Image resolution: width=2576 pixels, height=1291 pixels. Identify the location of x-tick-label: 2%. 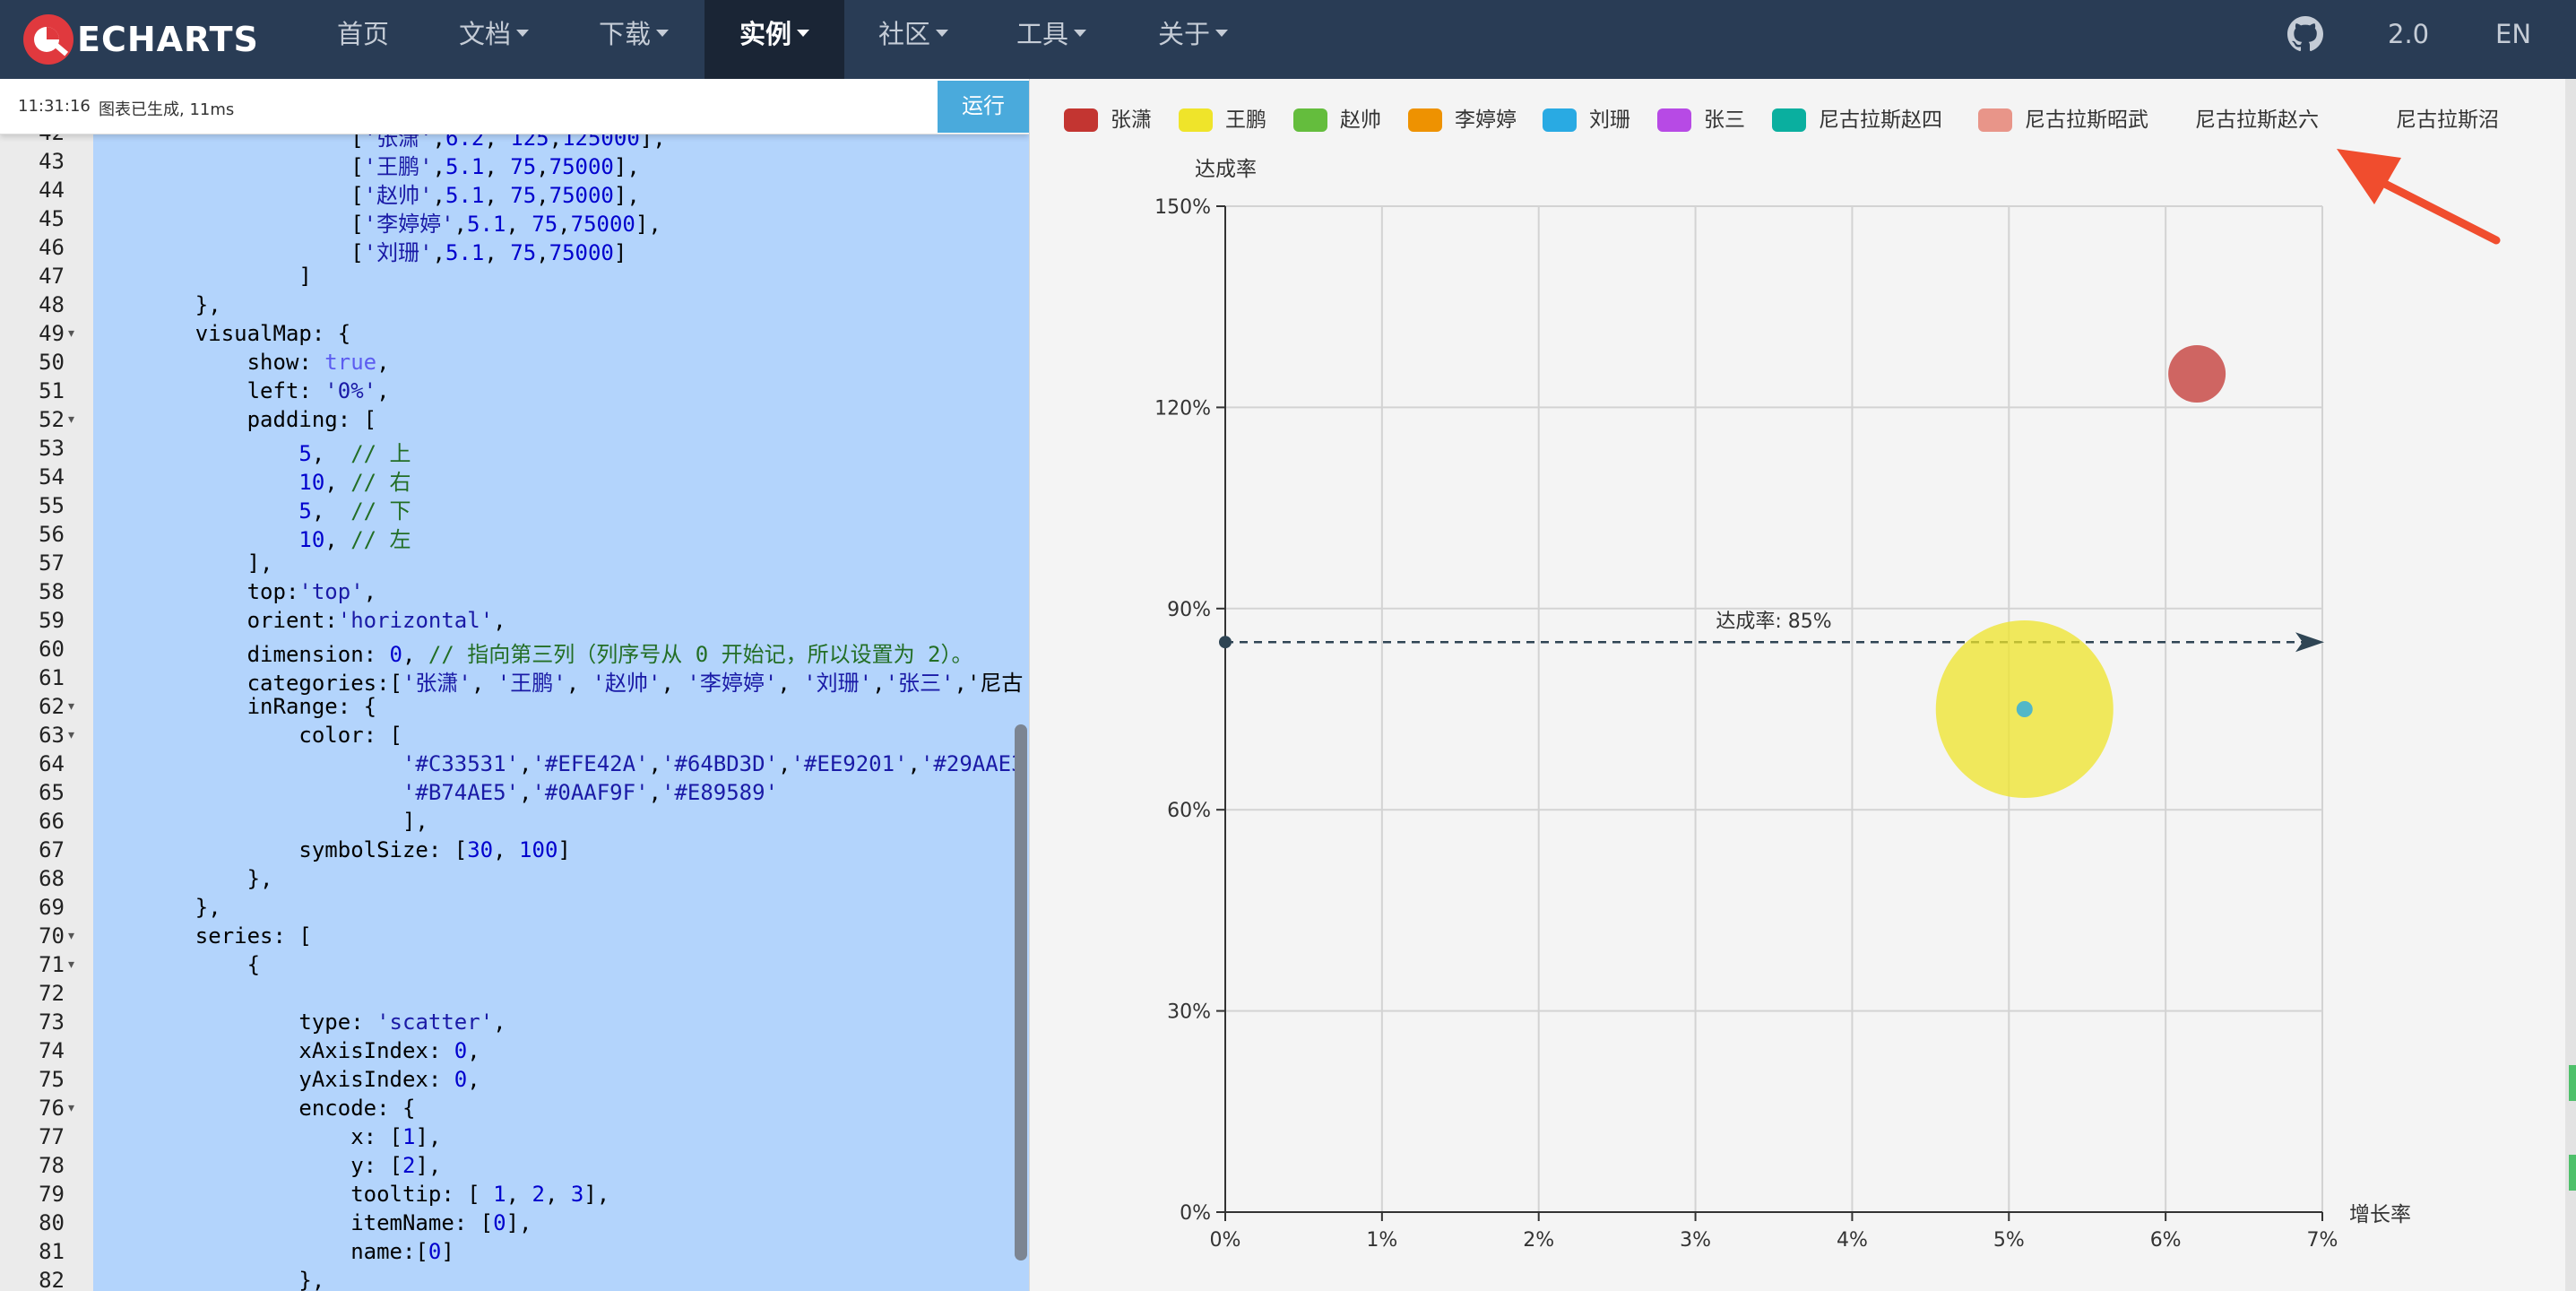
(1538, 1241).